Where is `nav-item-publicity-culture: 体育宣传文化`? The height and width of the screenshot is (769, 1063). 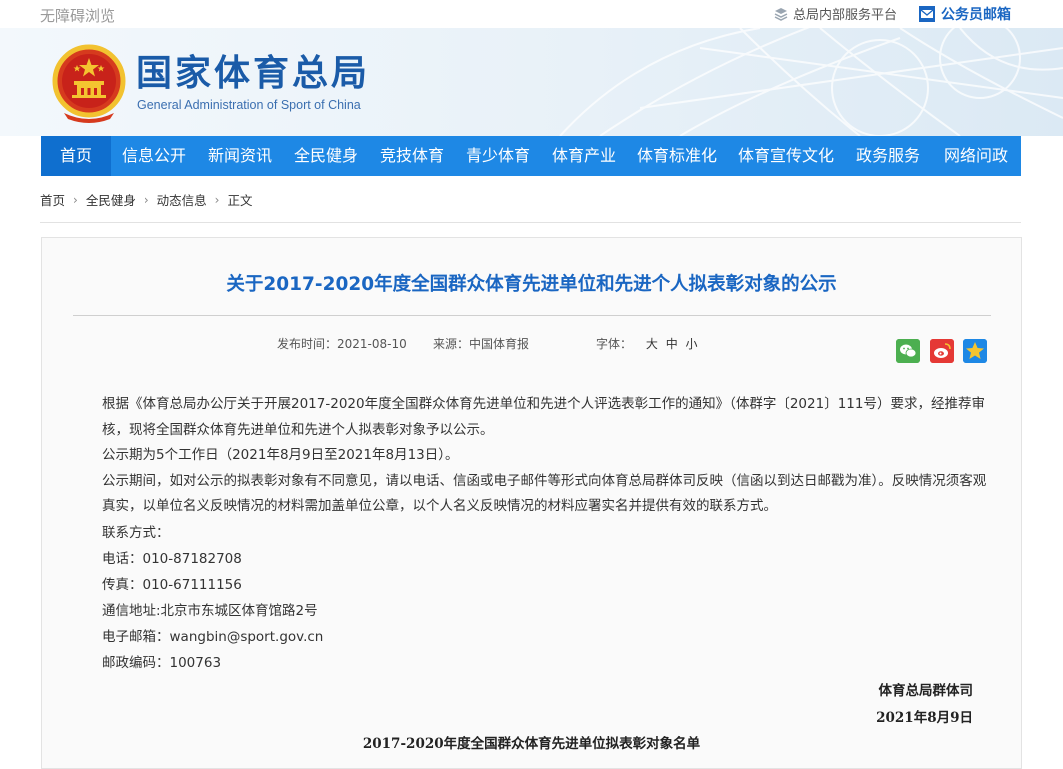
nav-item-publicity-culture: 体育宣传文化 is located at coordinates (786, 156).